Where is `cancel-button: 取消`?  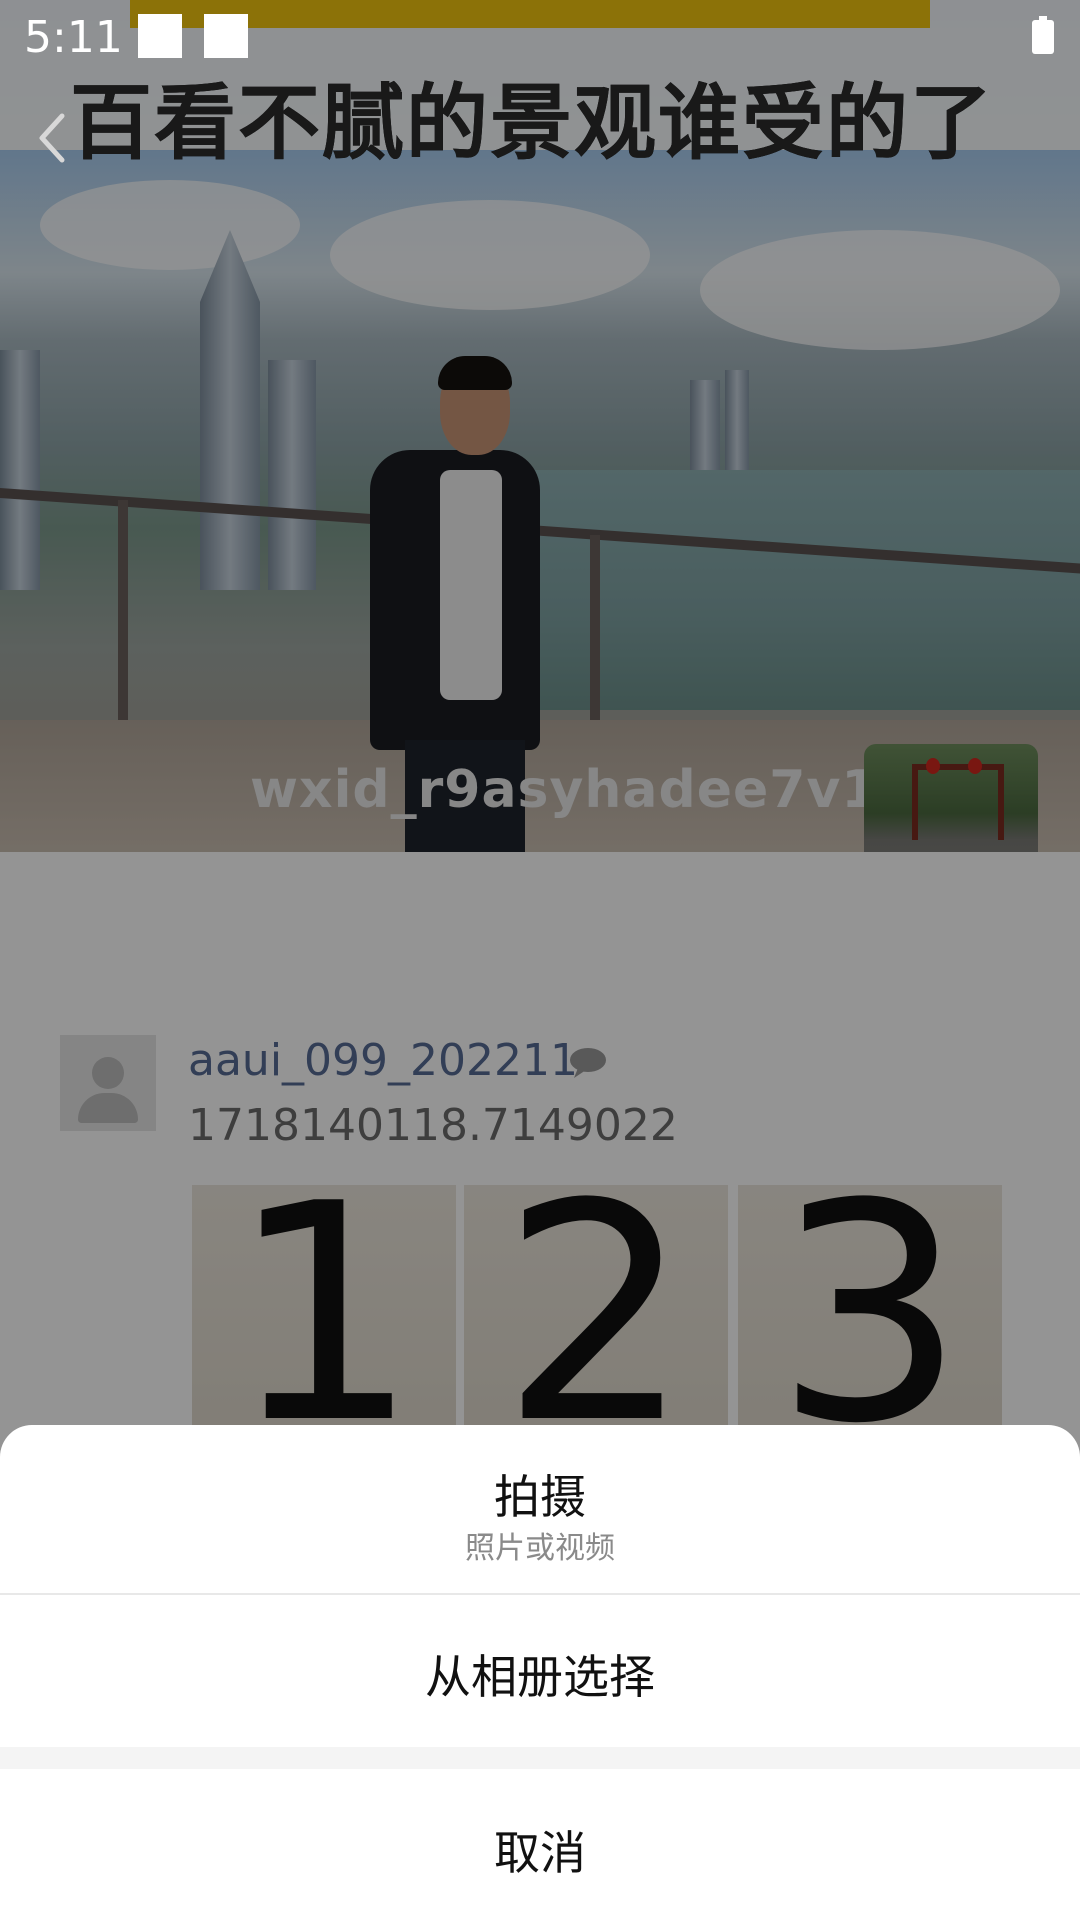
cancel-button: 取消 is located at coordinates (540, 1844).